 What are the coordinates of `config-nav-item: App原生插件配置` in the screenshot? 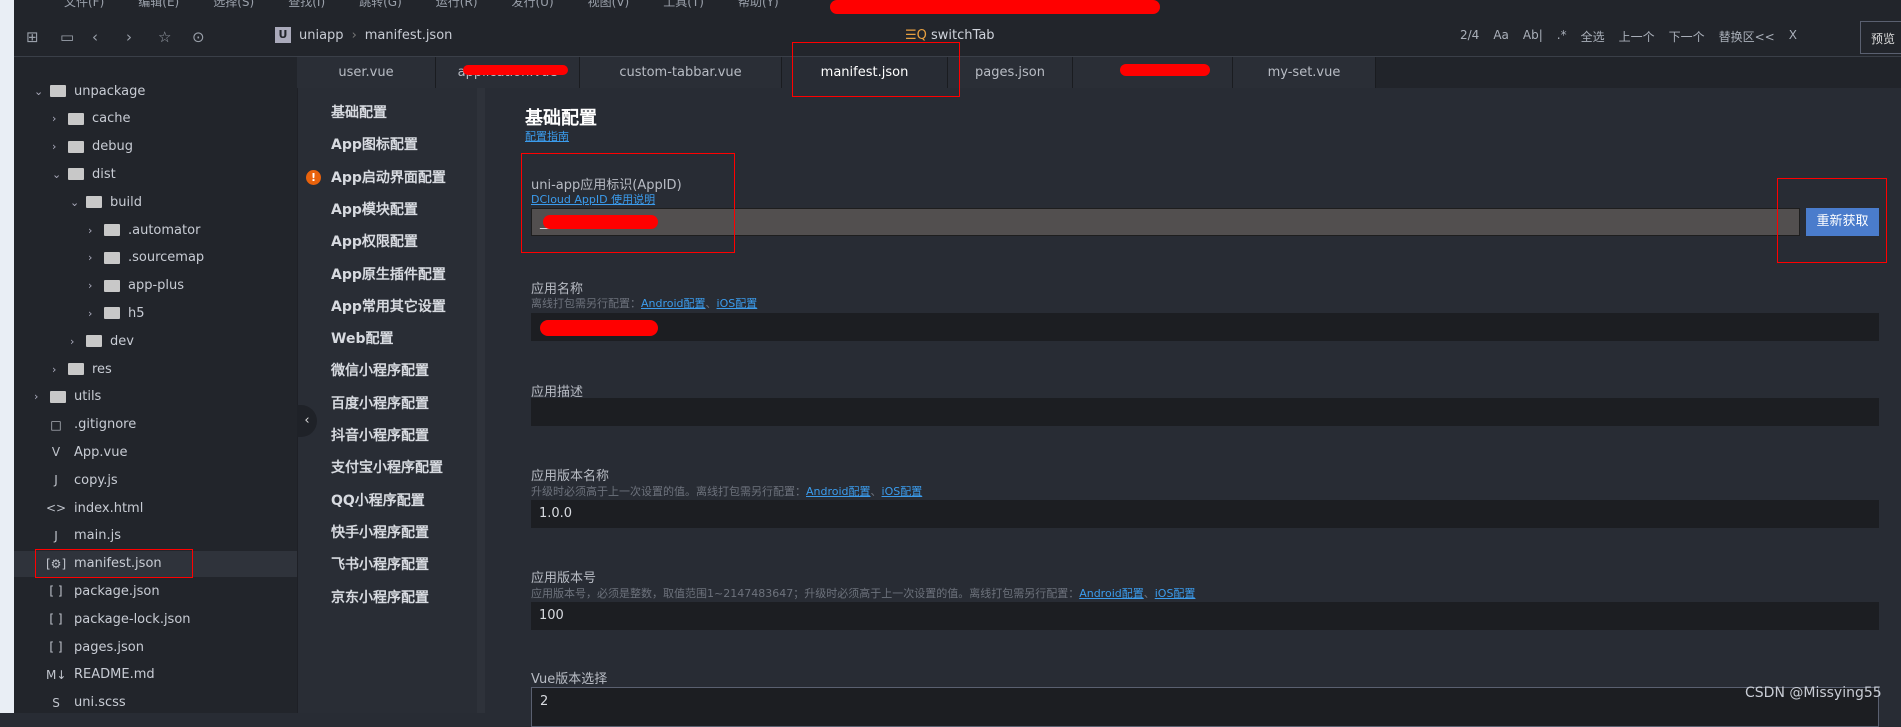 It's located at (388, 274).